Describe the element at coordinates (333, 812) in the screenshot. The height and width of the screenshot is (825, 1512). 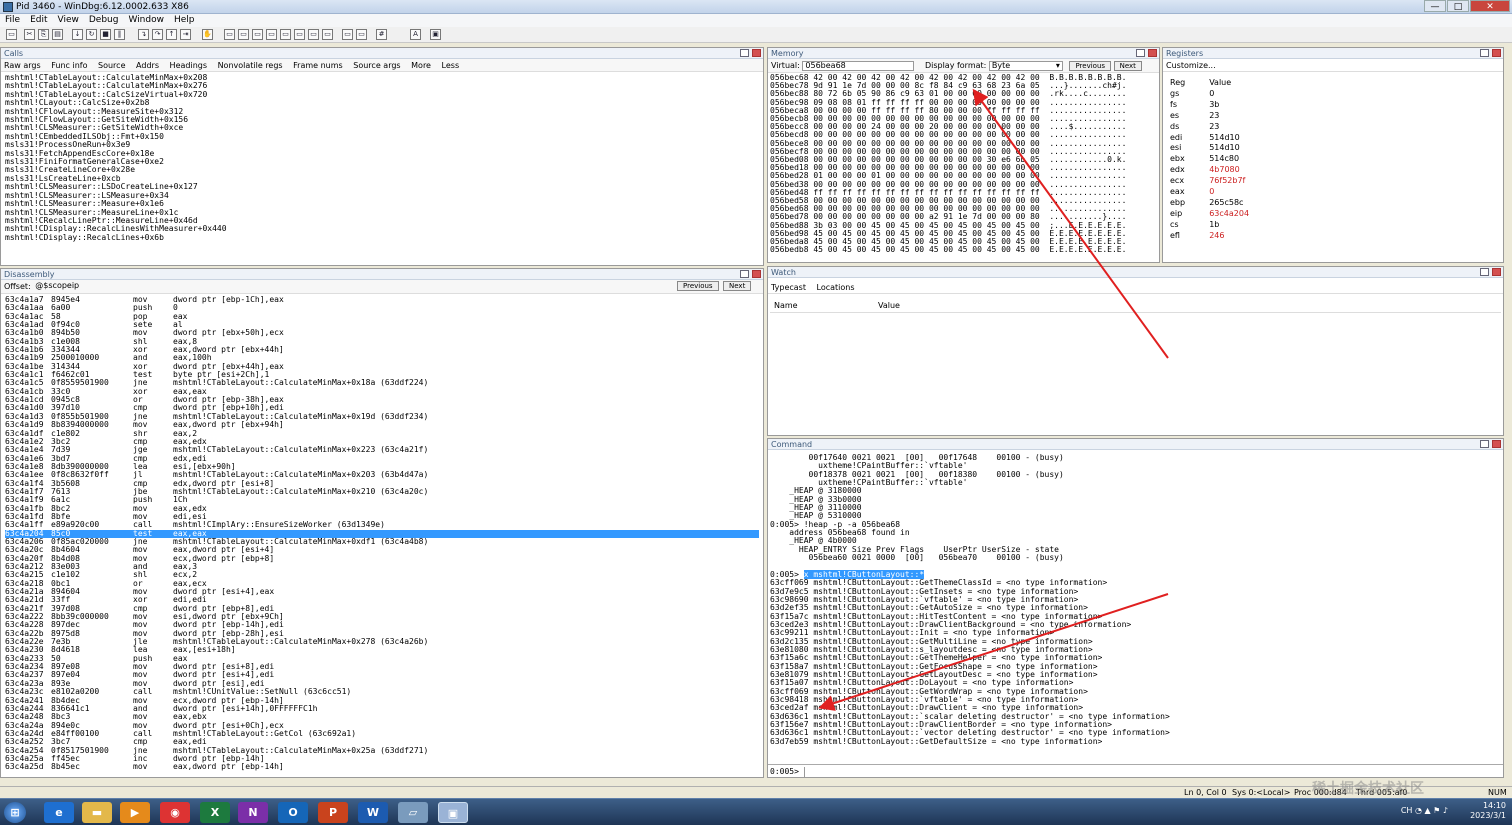
I see `powerpoint-icon: P` at that location.